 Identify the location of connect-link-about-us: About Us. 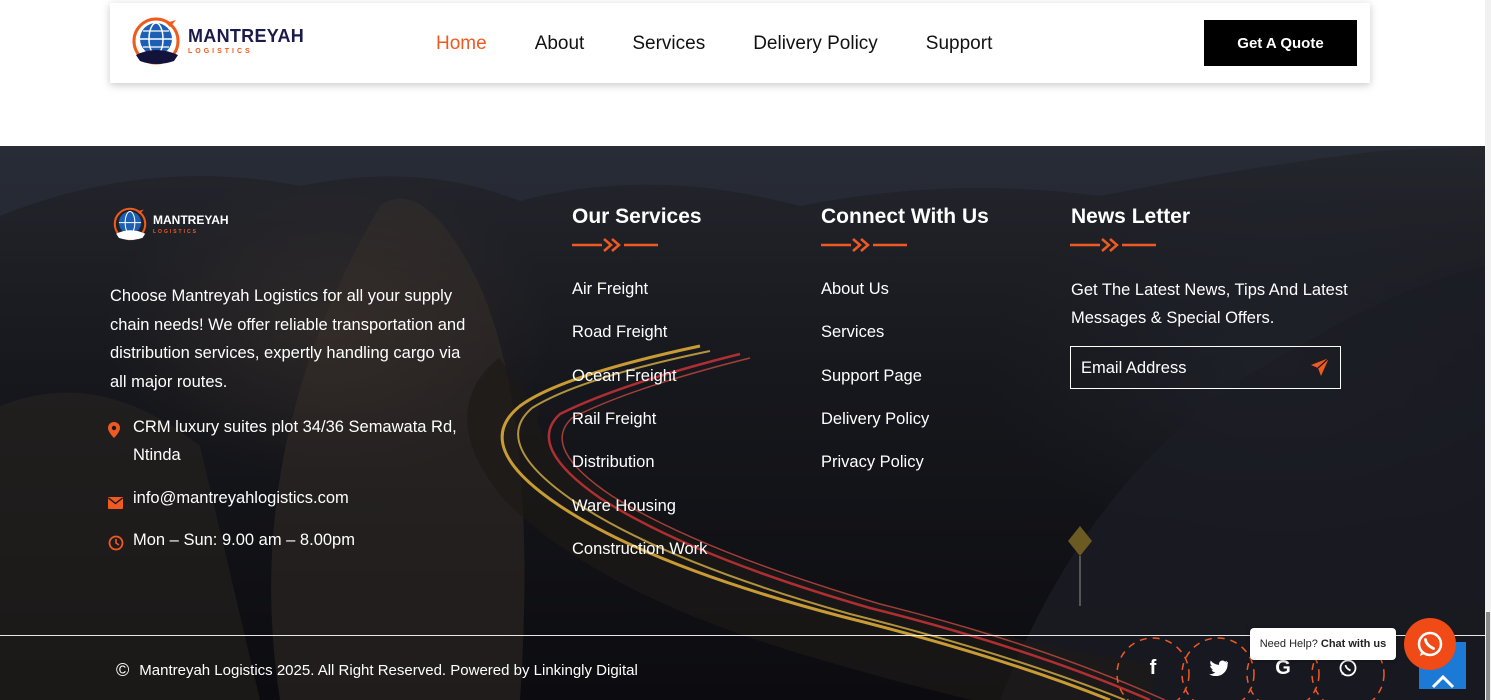
(855, 289).